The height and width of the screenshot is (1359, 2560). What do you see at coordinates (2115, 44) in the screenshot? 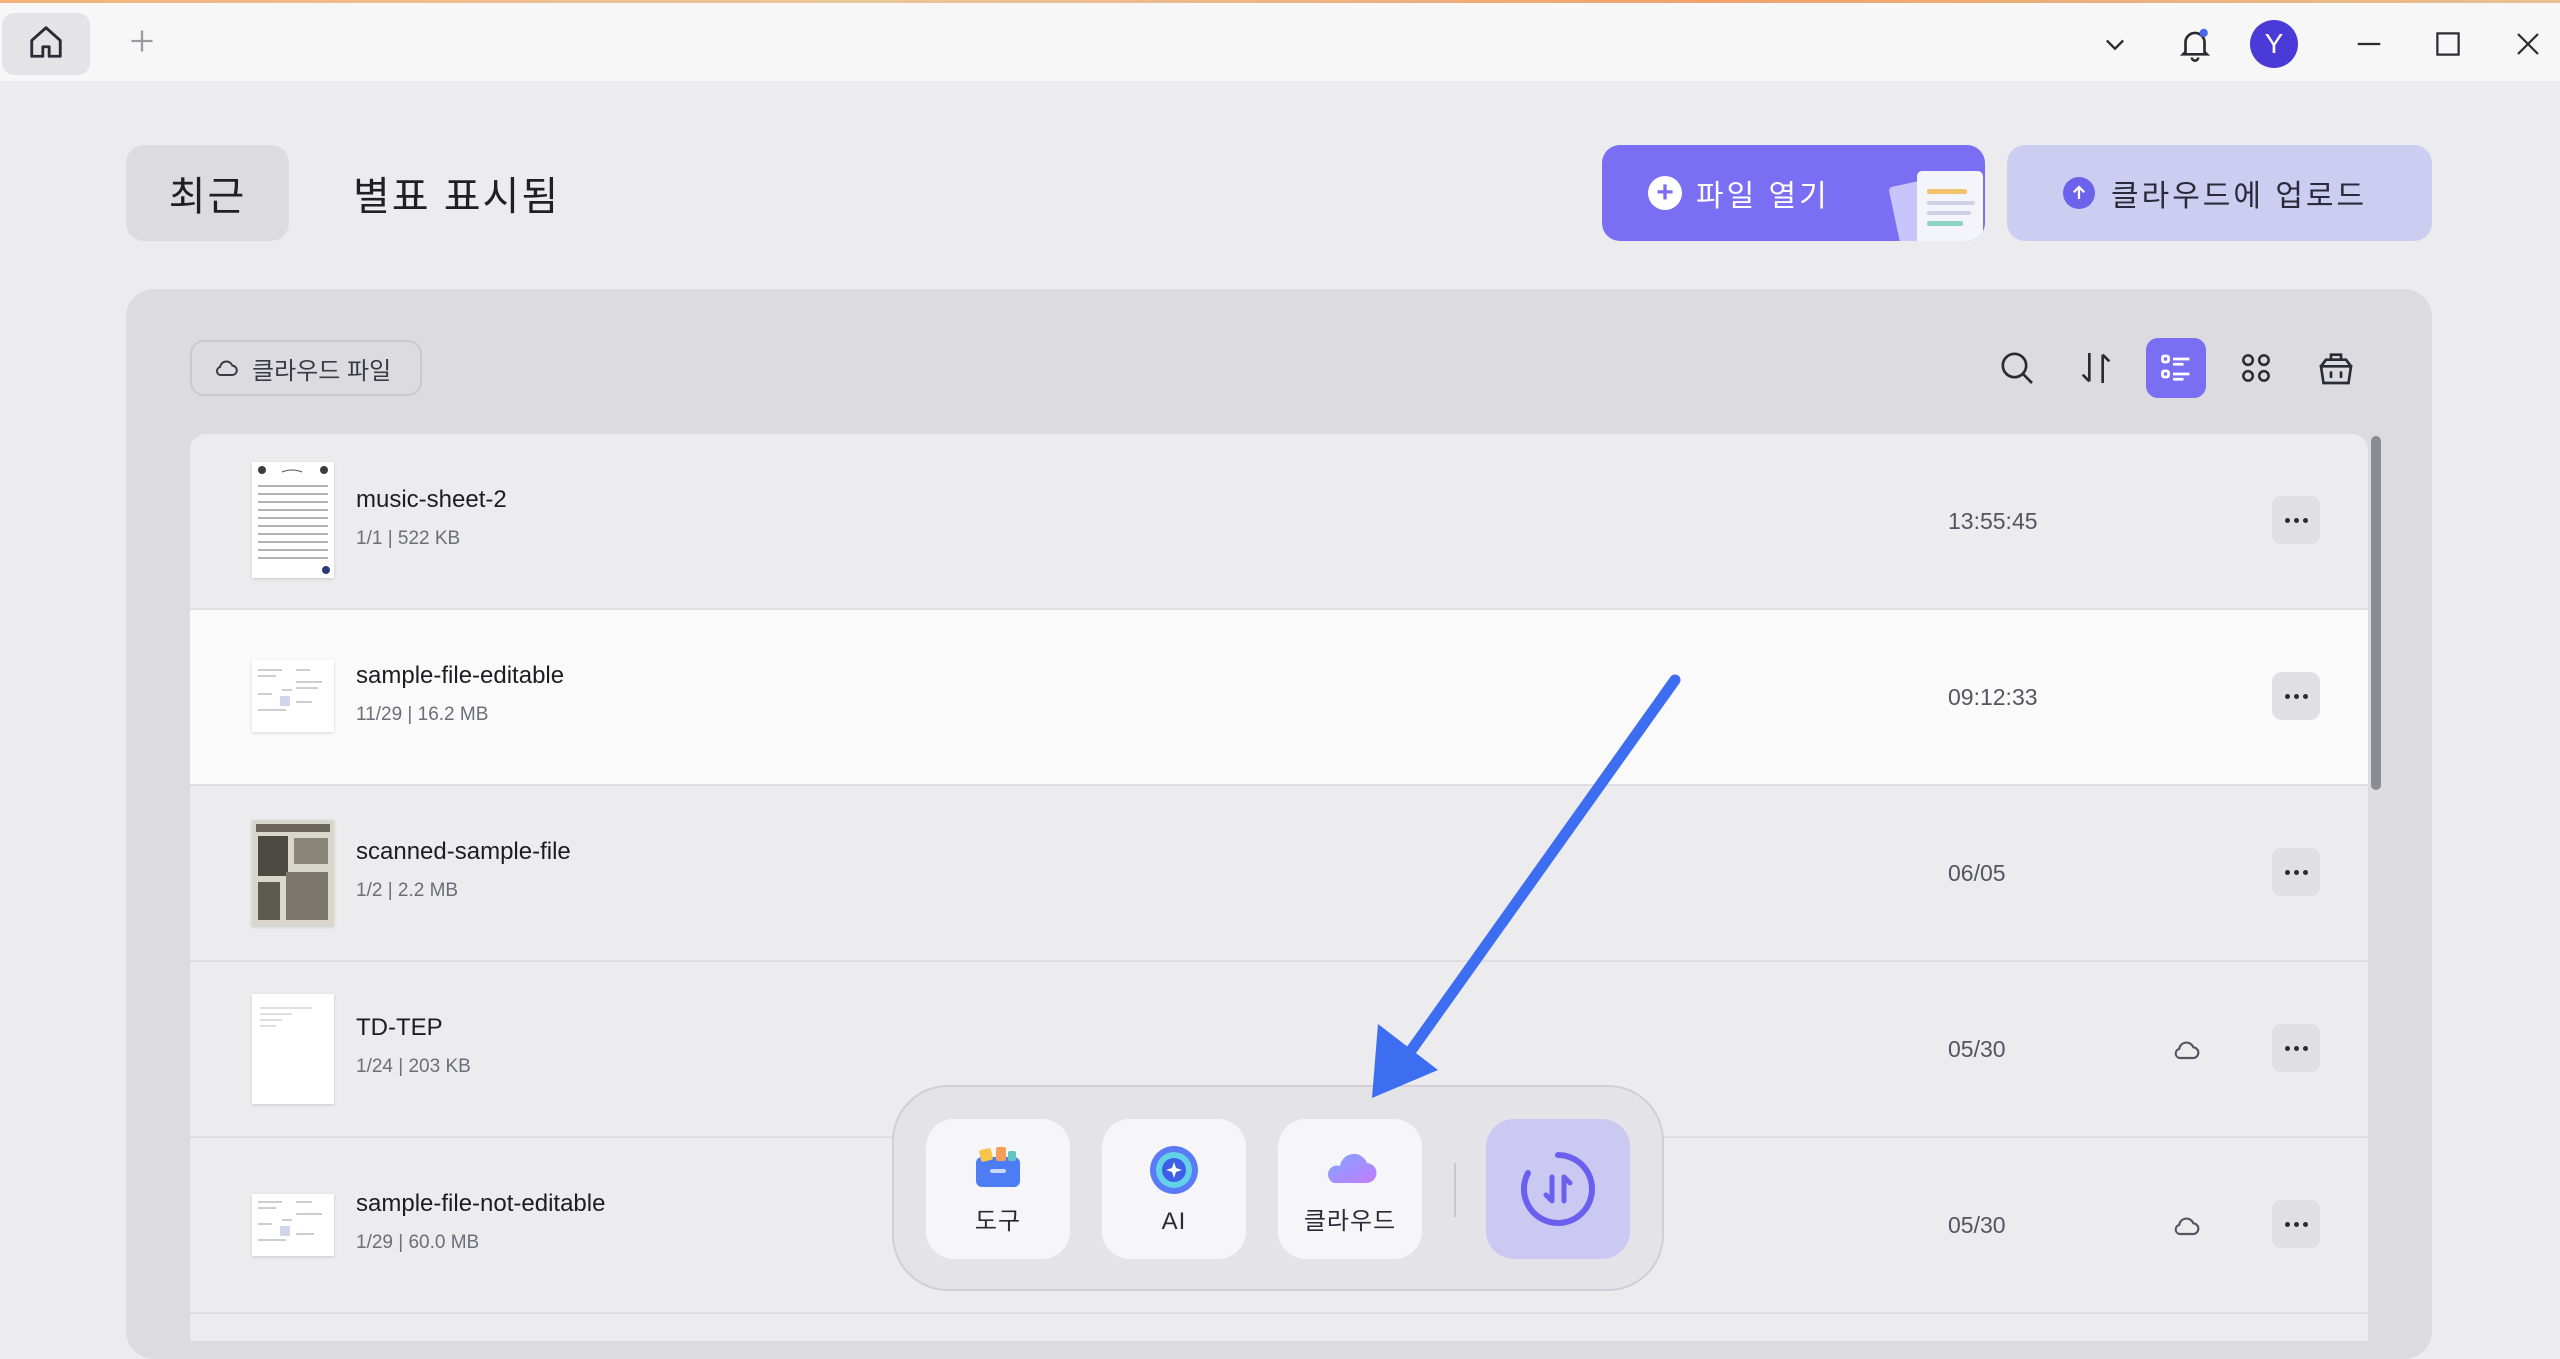
I see `chevron-down-icon` at bounding box center [2115, 44].